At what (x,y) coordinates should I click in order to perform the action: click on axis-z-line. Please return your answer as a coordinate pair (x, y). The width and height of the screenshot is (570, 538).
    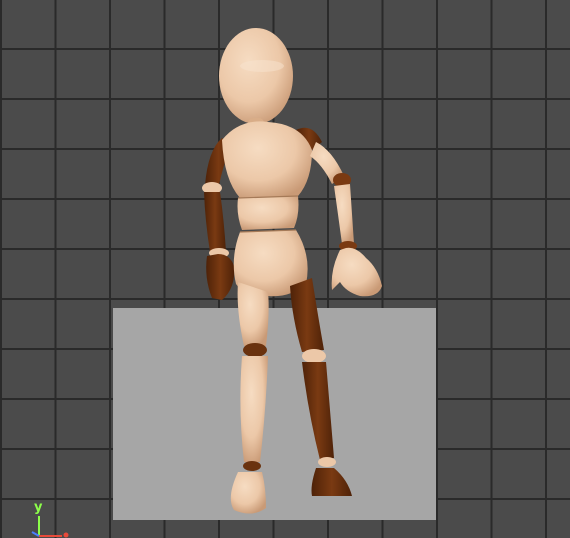
    Looking at the image, I should click on (35, 534).